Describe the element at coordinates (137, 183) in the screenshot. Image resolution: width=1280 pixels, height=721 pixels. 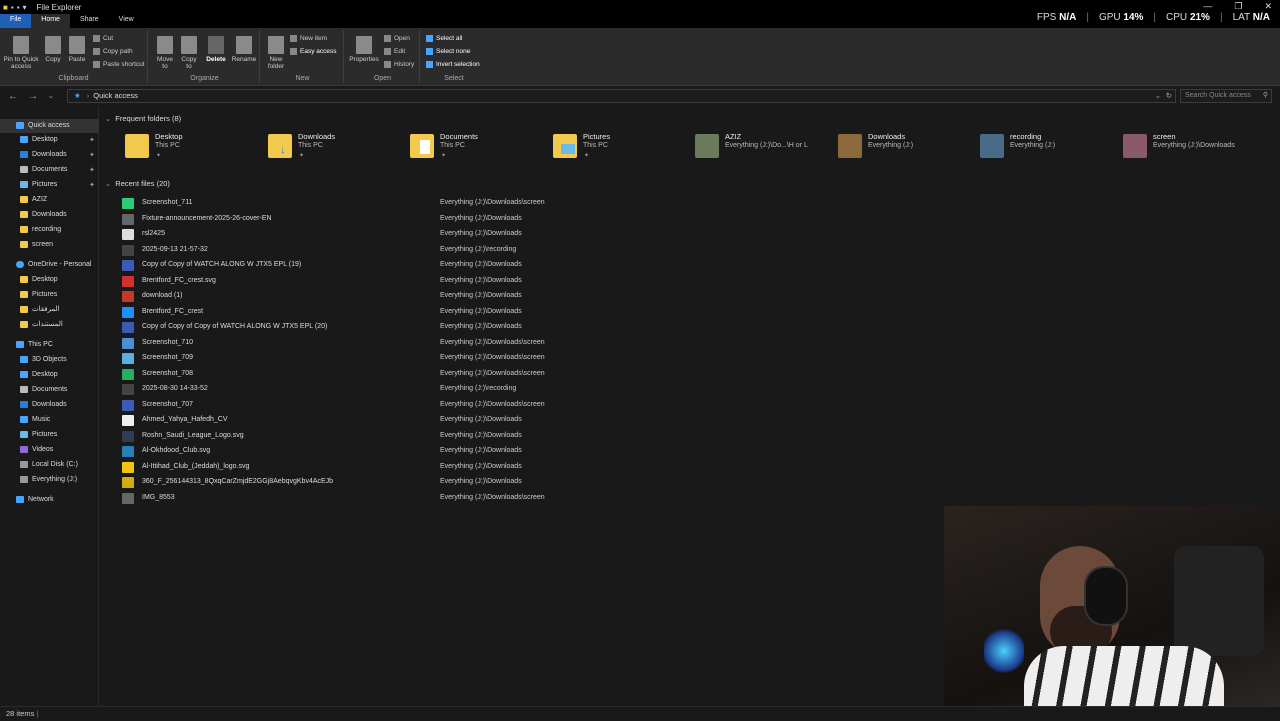
I see `recent-files-header: ⌄ Recent files (20)` at that location.